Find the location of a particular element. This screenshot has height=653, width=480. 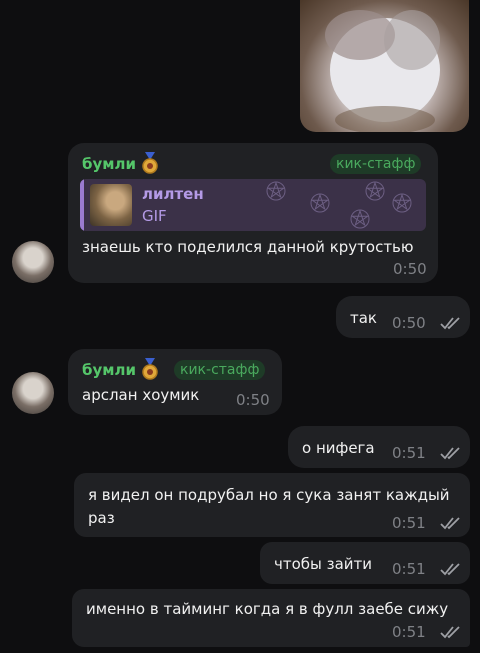

reply-preview: лилтен GIF is located at coordinates (253, 205).